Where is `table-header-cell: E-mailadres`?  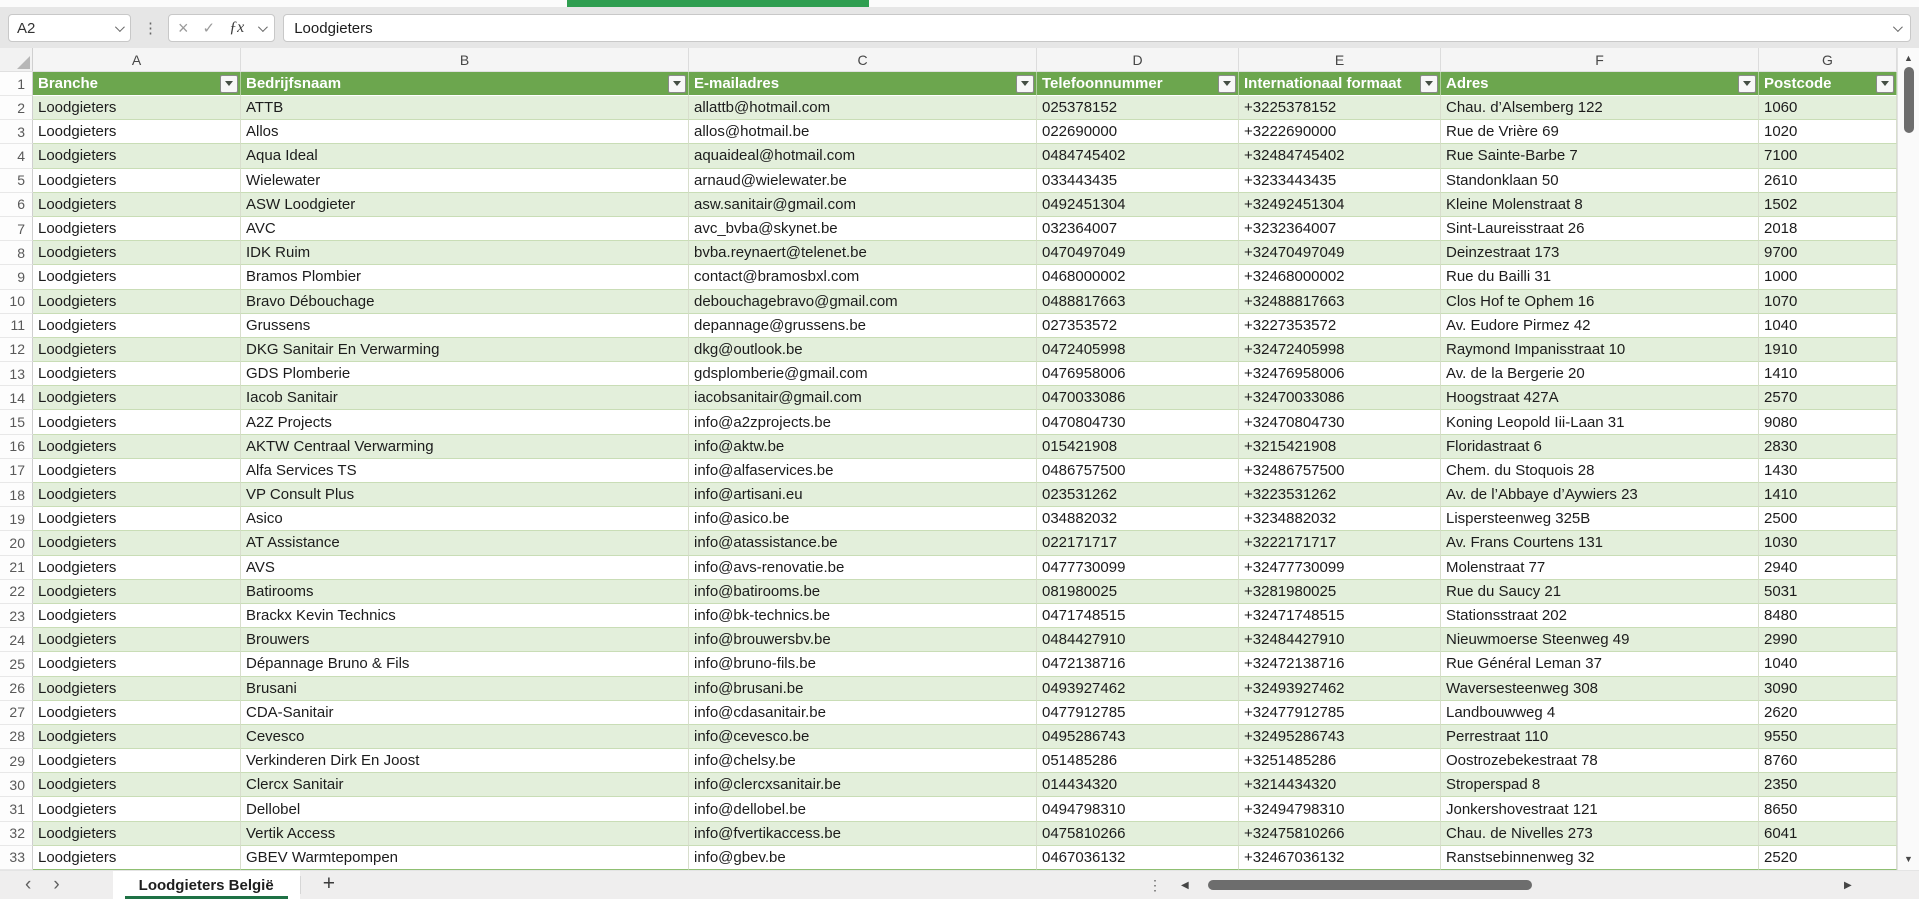
table-header-cell: E-mailadres is located at coordinates (863, 84).